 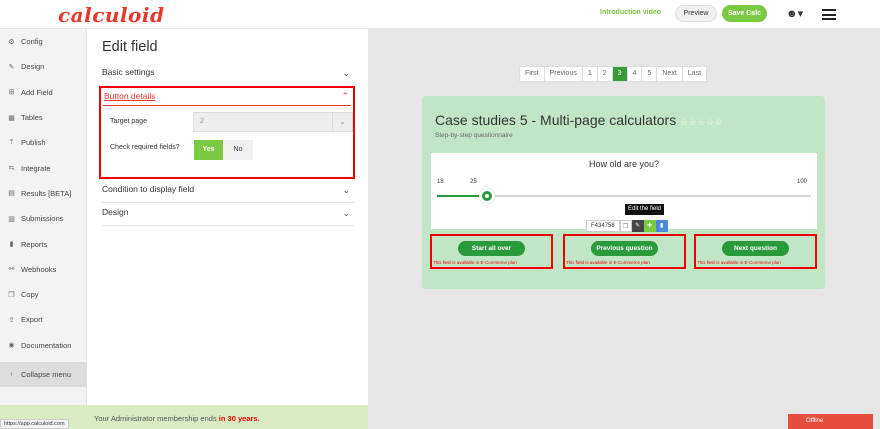 I want to click on sidebar-item-config: ⚙ Config, so click(x=43, y=41).